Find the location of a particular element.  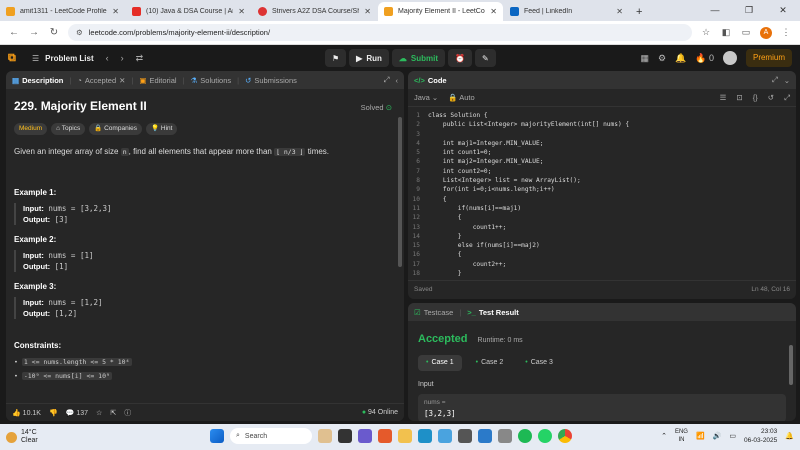

tab-description: ▤ Description is located at coordinates (37, 80).